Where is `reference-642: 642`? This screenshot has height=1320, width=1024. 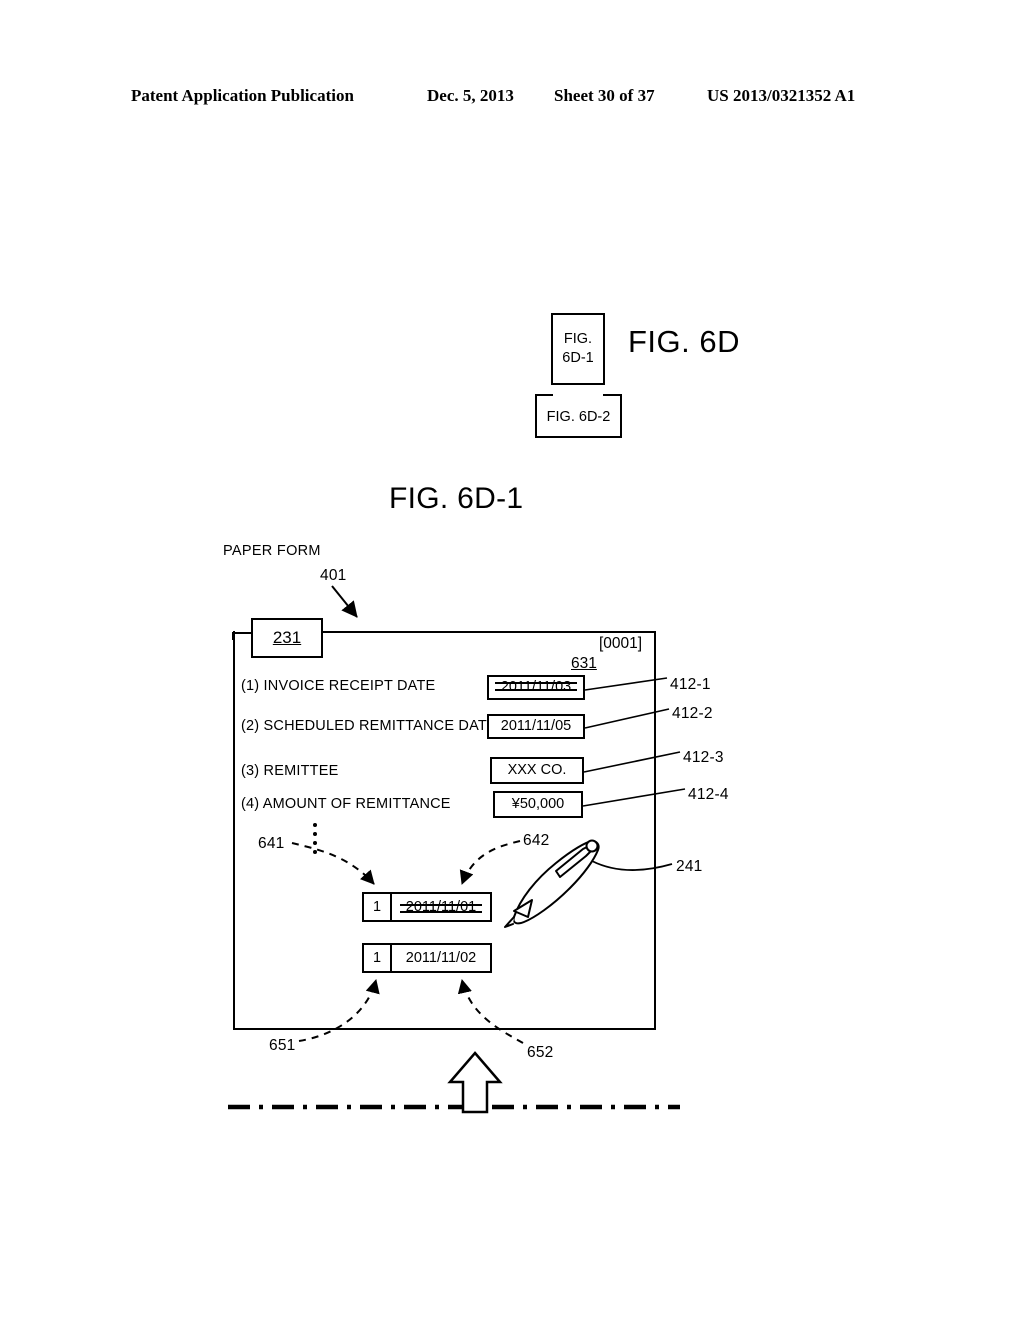 reference-642: 642 is located at coordinates (536, 840).